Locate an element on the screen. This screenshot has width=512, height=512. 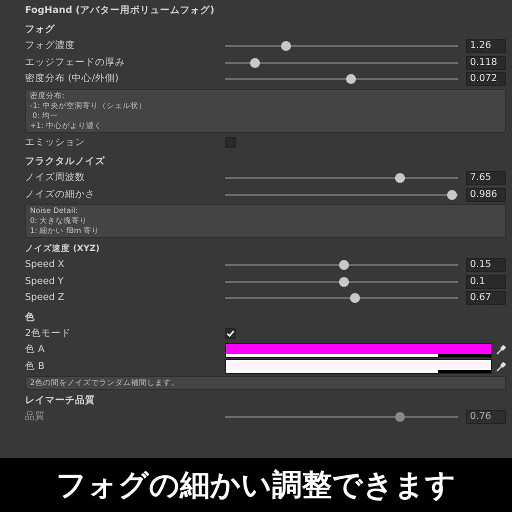
caption-text: フォグの細かい調整できます is located at coordinates (256, 485).